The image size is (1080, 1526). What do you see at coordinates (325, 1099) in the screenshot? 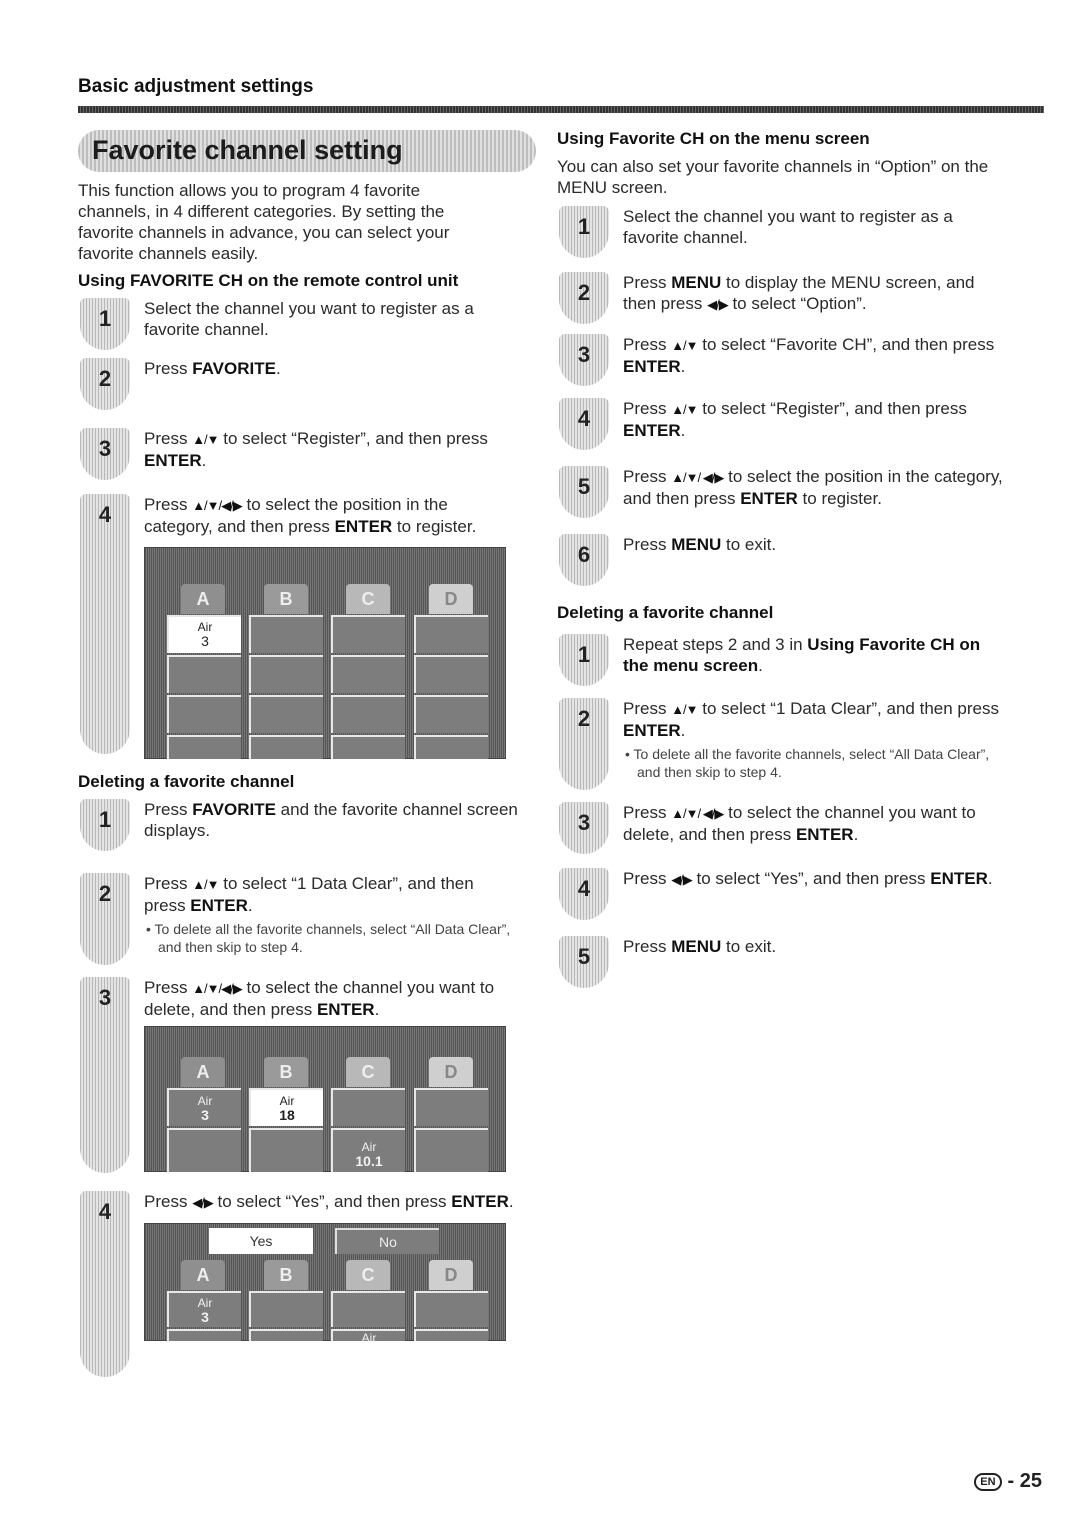
I see `favorite-channel-screen-delete: A B C D Air 3 Air 18 Air 10.1` at bounding box center [325, 1099].